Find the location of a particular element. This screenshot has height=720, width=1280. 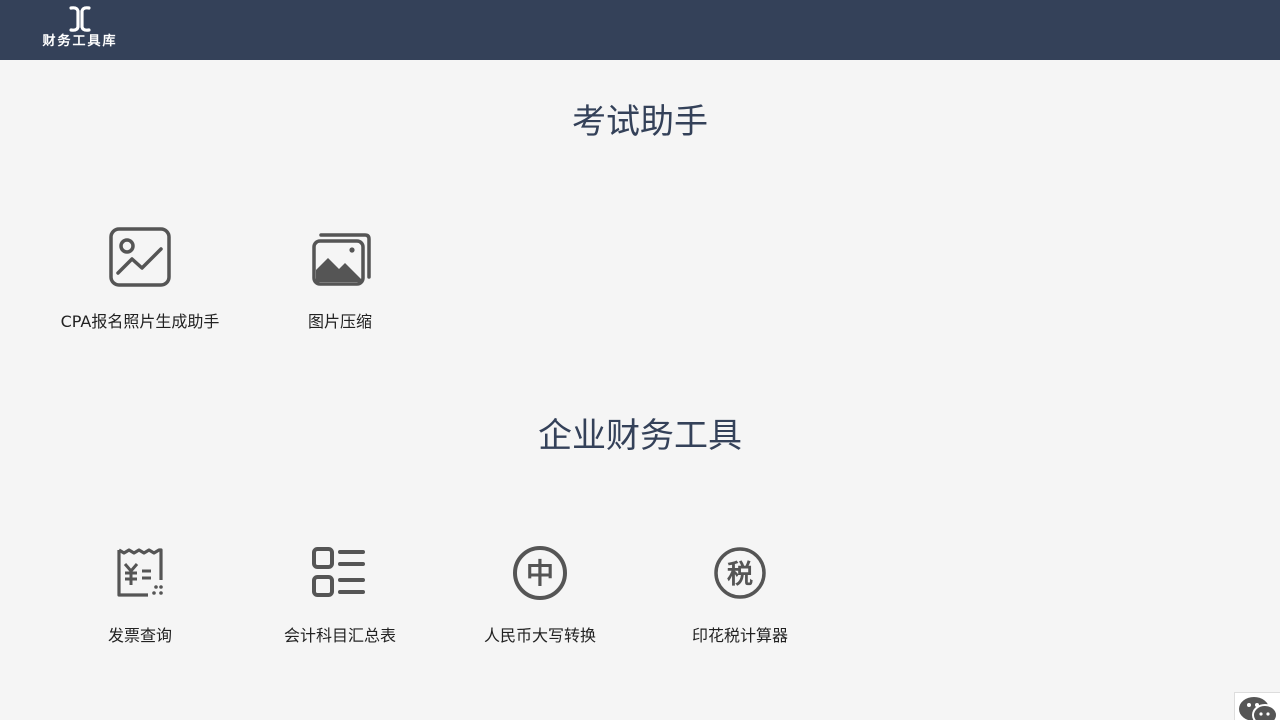

zhong-circle-icon: 中 is located at coordinates (540, 573).